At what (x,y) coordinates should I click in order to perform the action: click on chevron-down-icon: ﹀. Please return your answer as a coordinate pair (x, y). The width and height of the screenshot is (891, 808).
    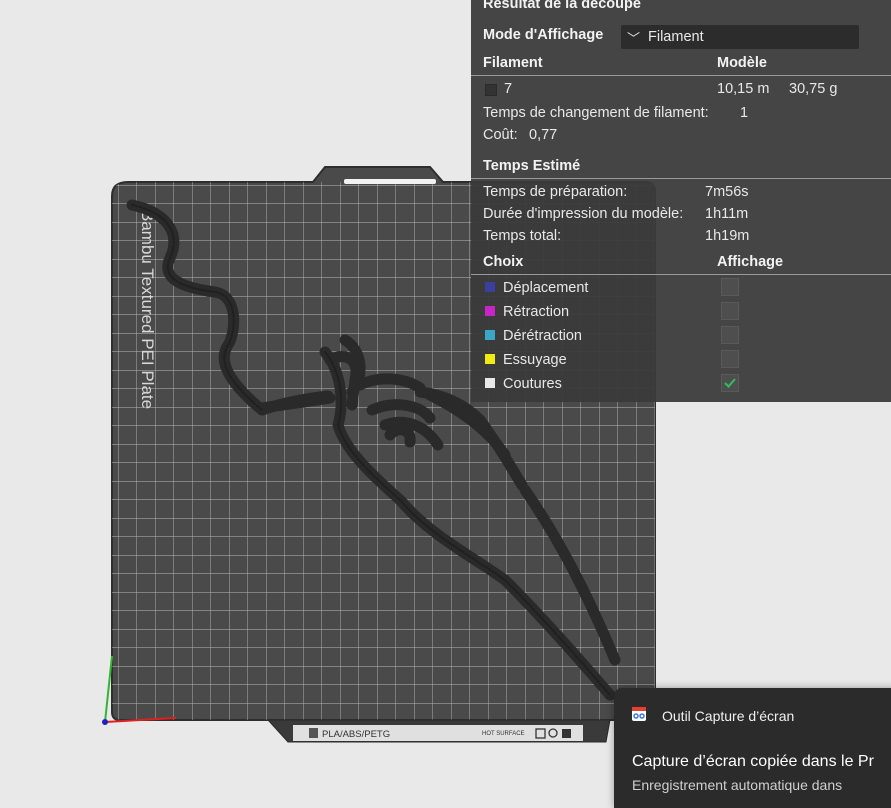
    Looking at the image, I should click on (634, 38).